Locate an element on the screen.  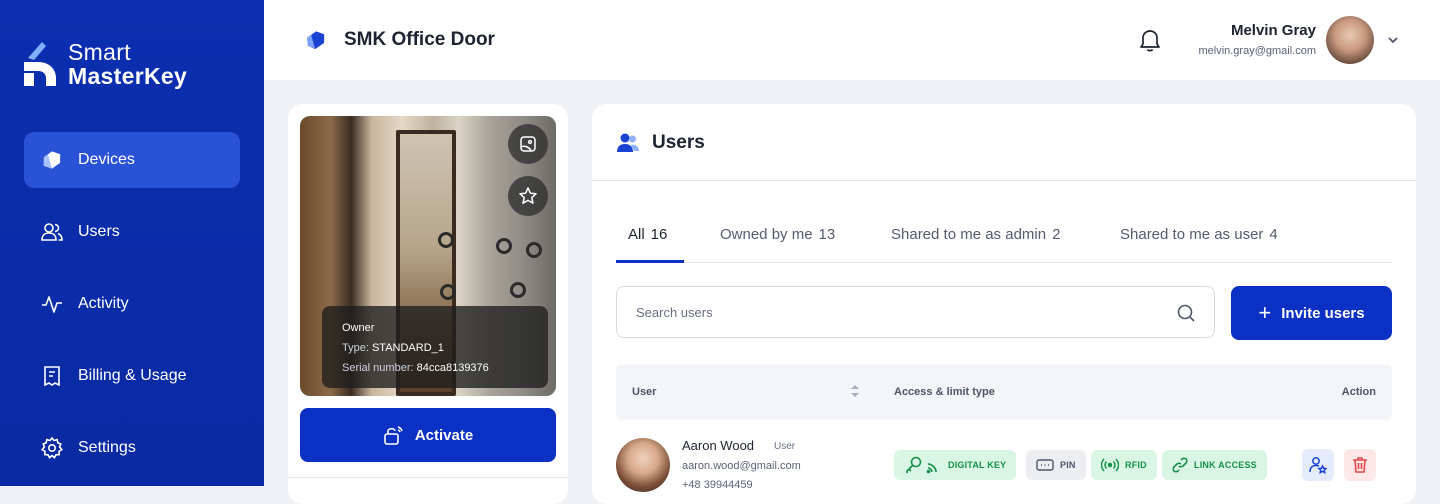
change-photo-button is located at coordinates (528, 144).